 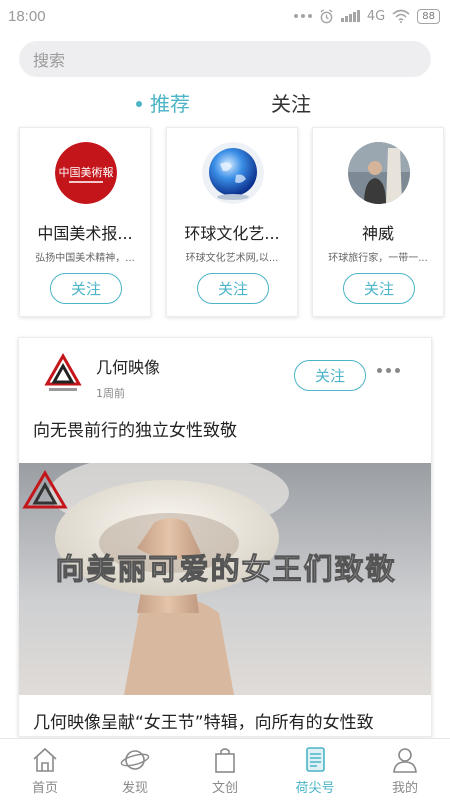 What do you see at coordinates (428, 16) in the screenshot?
I see `battery-indicator: 88` at bounding box center [428, 16].